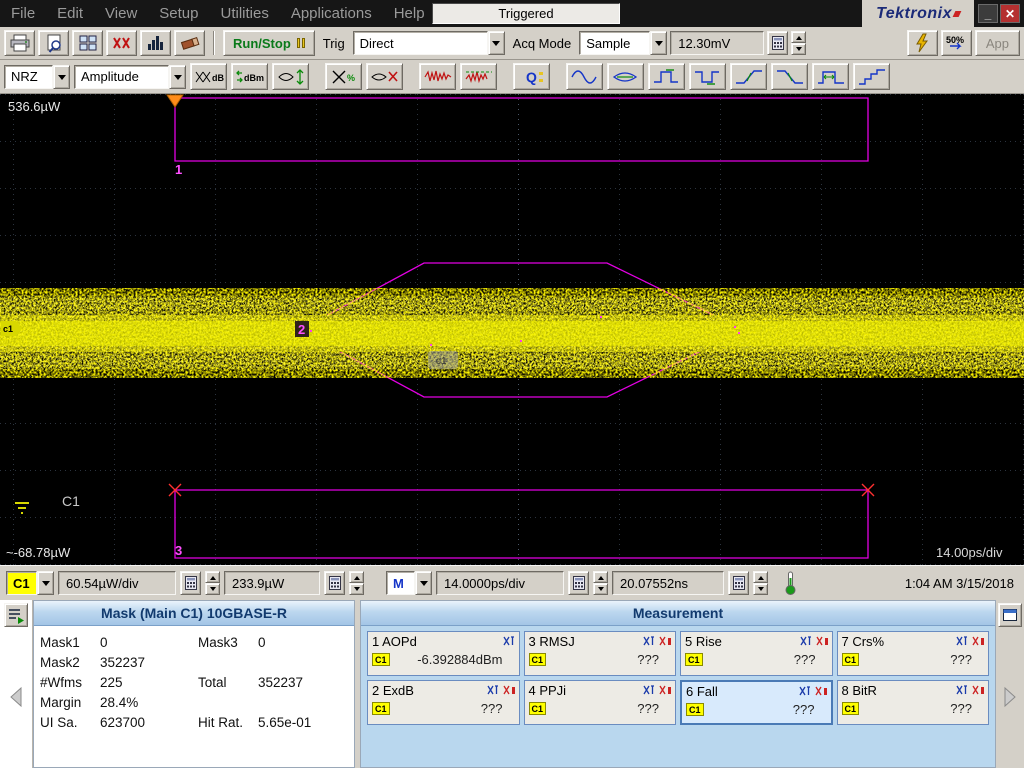 This screenshot has width=1024, height=768. What do you see at coordinates (599, 702) in the screenshot?
I see `measurement-tile-ppji: 4 PPJi C1 ???` at bounding box center [599, 702].